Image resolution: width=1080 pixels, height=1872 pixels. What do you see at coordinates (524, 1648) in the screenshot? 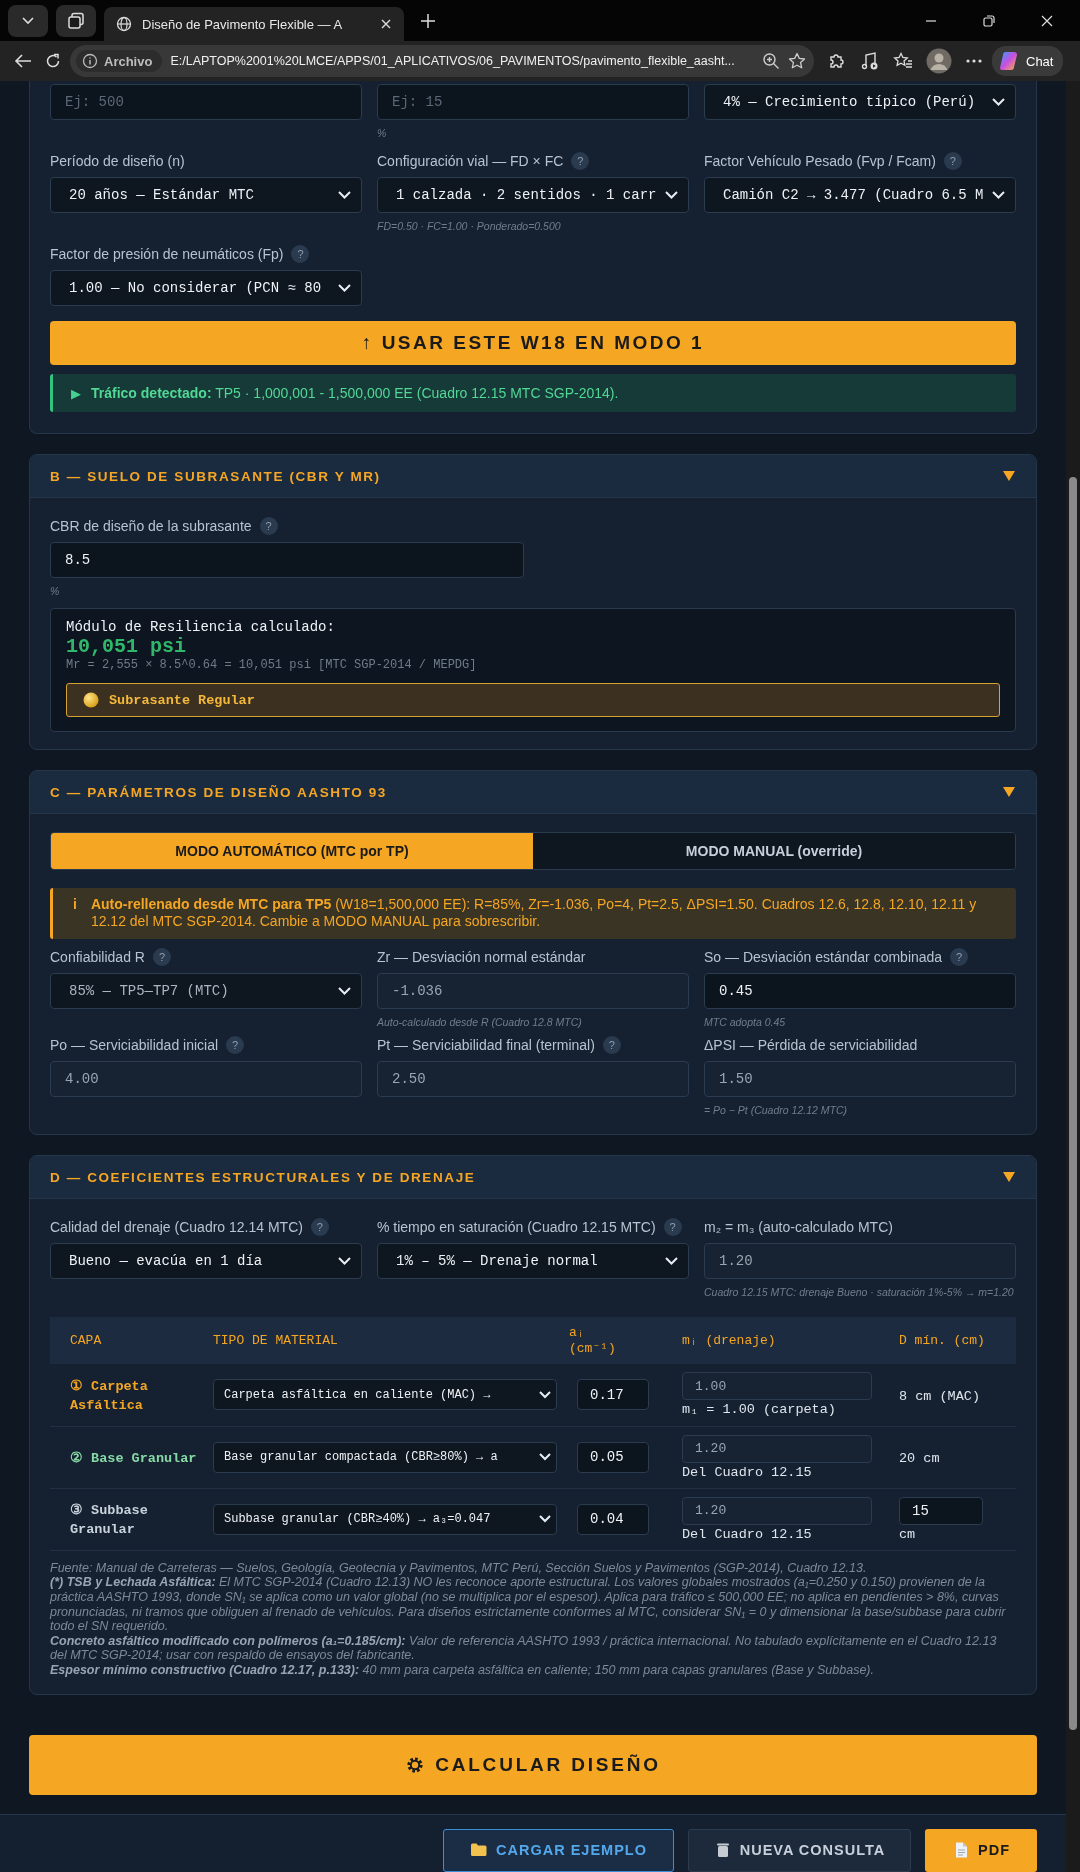
I see `footnote-text: Concreto asfáltico modificado con polímeros (a₁=0.185/cm): Valor de referencia AASHTO 1993 / práctica internacional. No tabulado explícitamente en el Cuadro 12.13 del MTC SGP-2014; usar con respaldo de ensayos del fabricante.` at bounding box center [524, 1648].